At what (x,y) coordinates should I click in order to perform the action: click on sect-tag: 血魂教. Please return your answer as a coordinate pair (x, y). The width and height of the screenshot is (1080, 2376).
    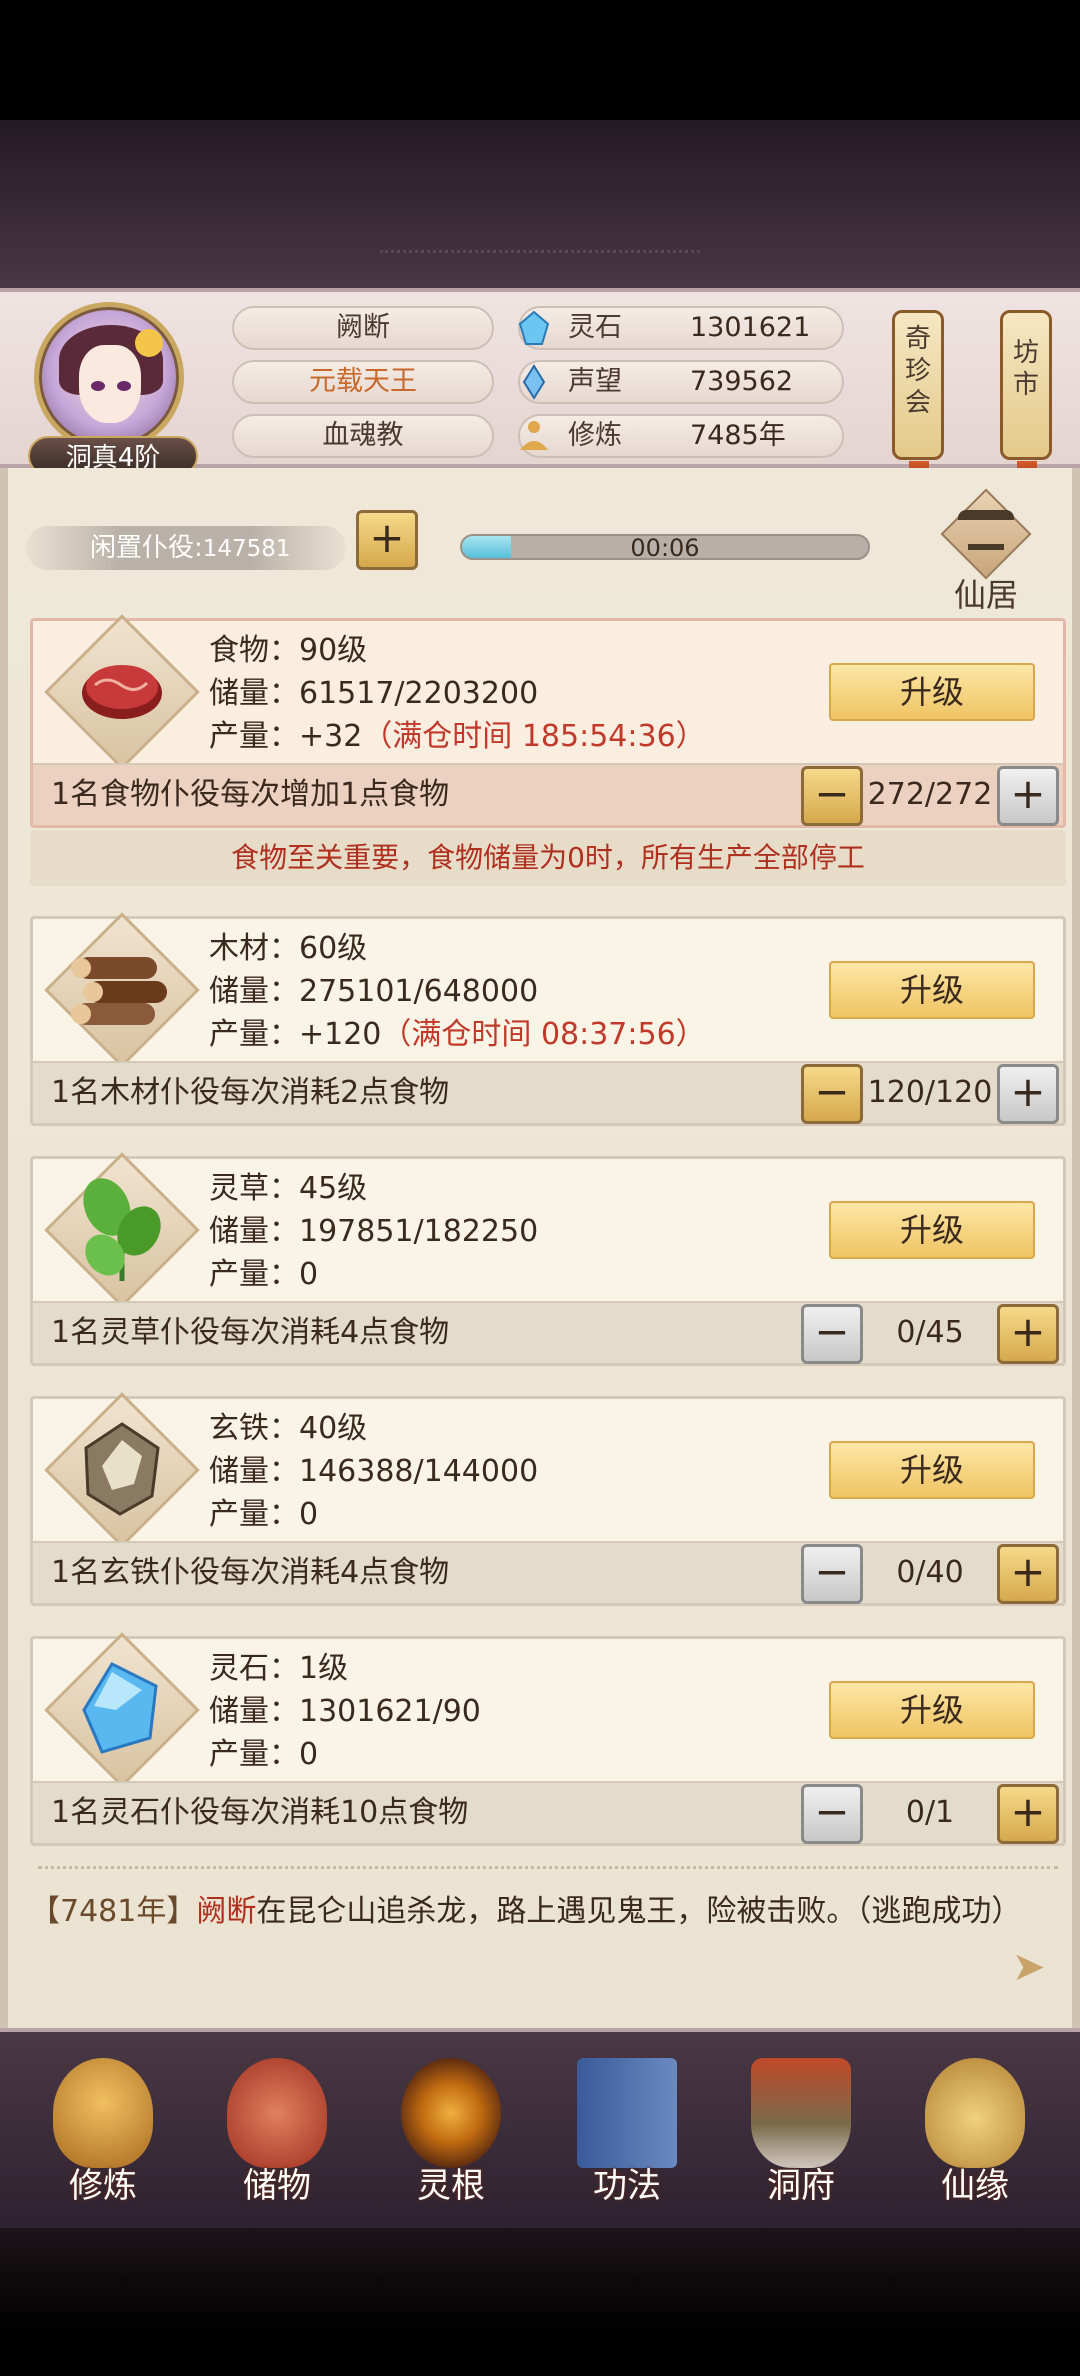
    Looking at the image, I should click on (363, 436).